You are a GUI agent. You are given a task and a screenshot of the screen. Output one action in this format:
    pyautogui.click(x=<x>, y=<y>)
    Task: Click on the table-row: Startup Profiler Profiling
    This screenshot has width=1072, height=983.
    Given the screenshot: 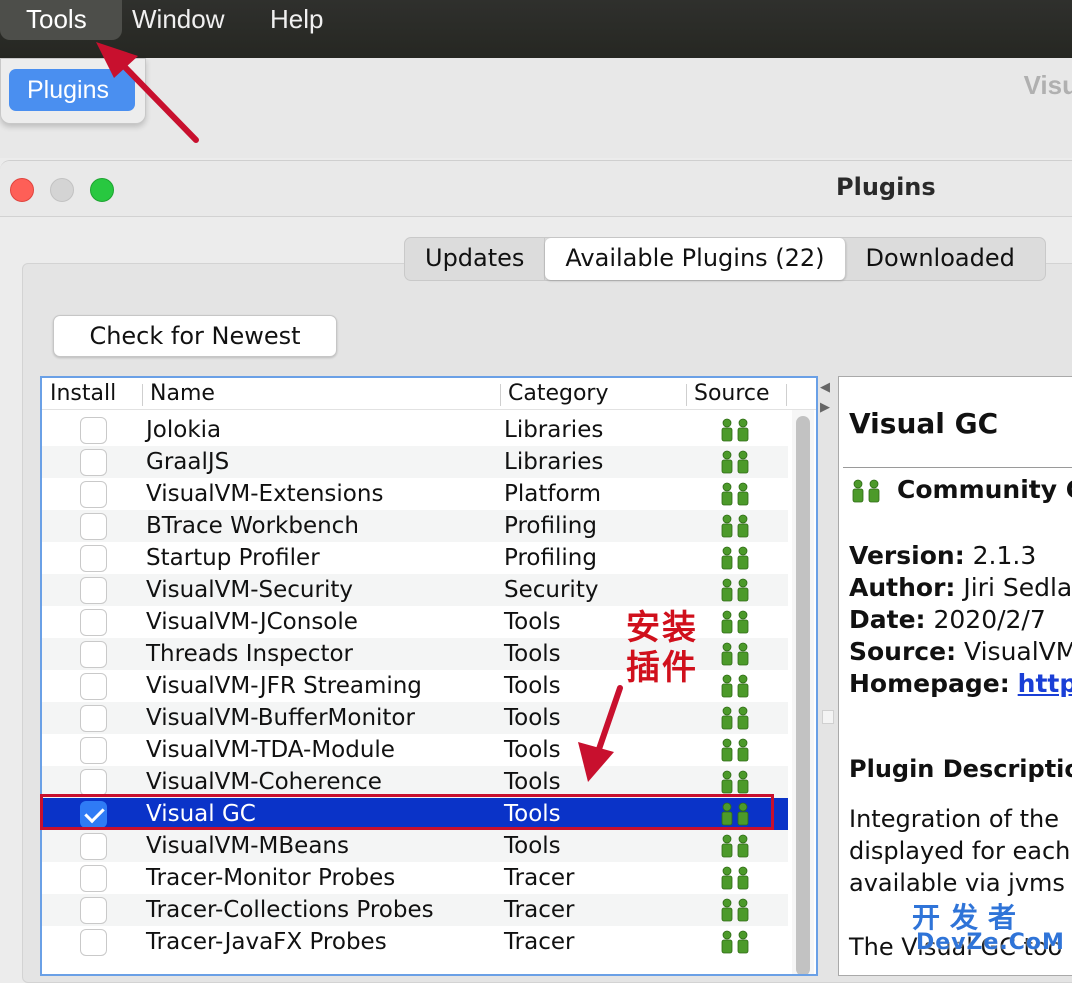 What is the action you would take?
    pyautogui.click(x=415, y=558)
    